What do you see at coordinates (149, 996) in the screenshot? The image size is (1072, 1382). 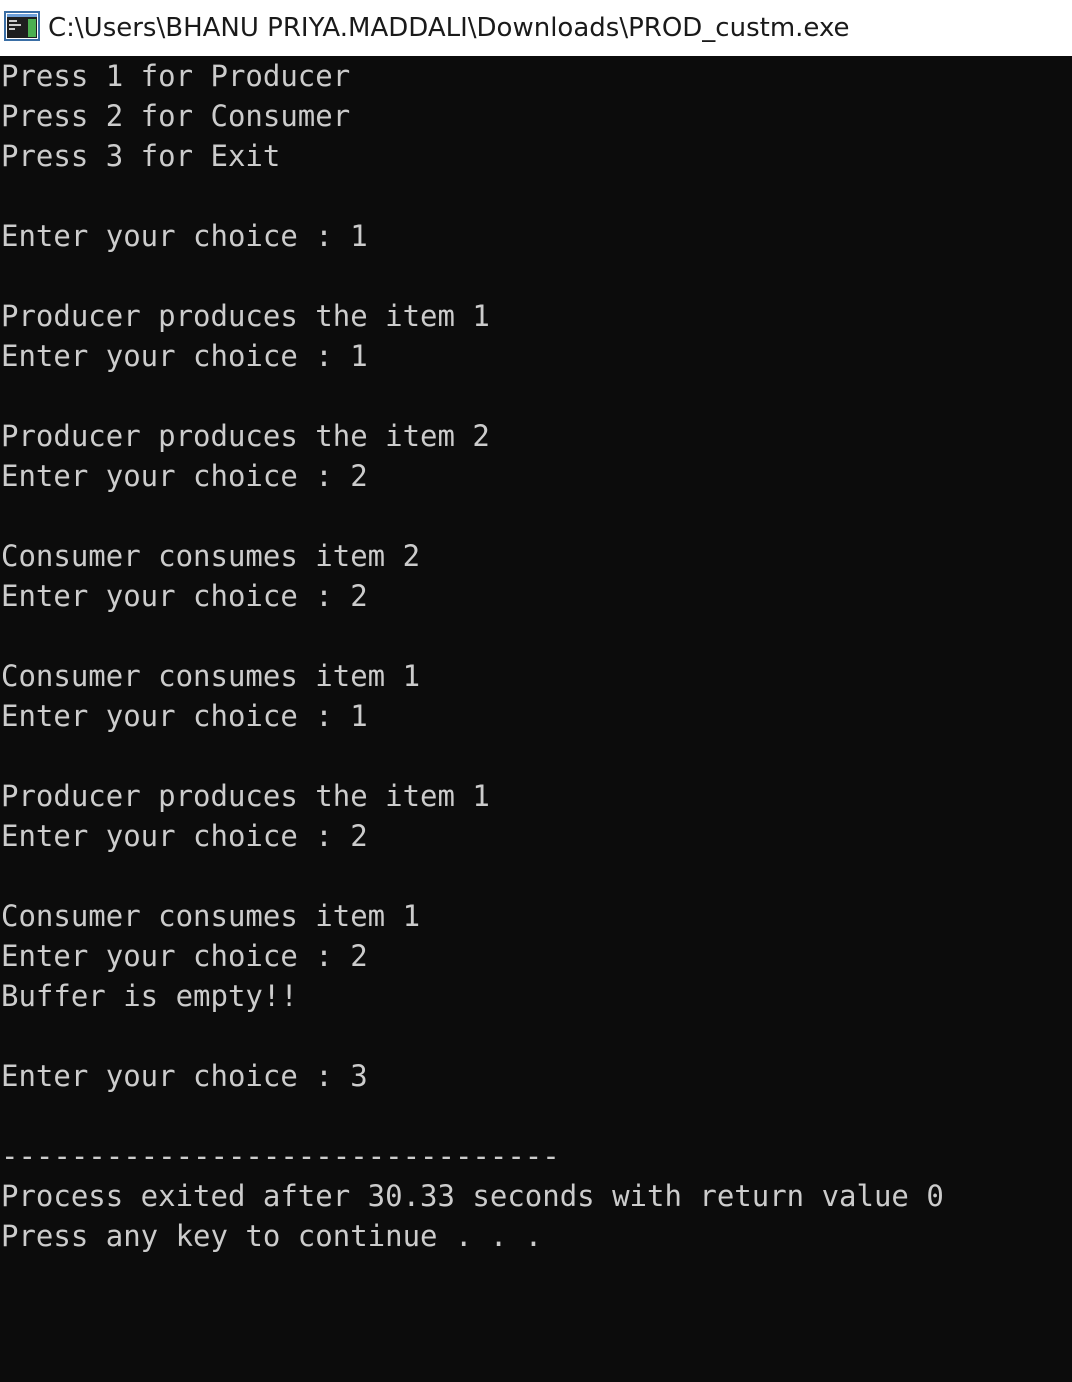 I see `console-line: Buffer is empty!!` at bounding box center [149, 996].